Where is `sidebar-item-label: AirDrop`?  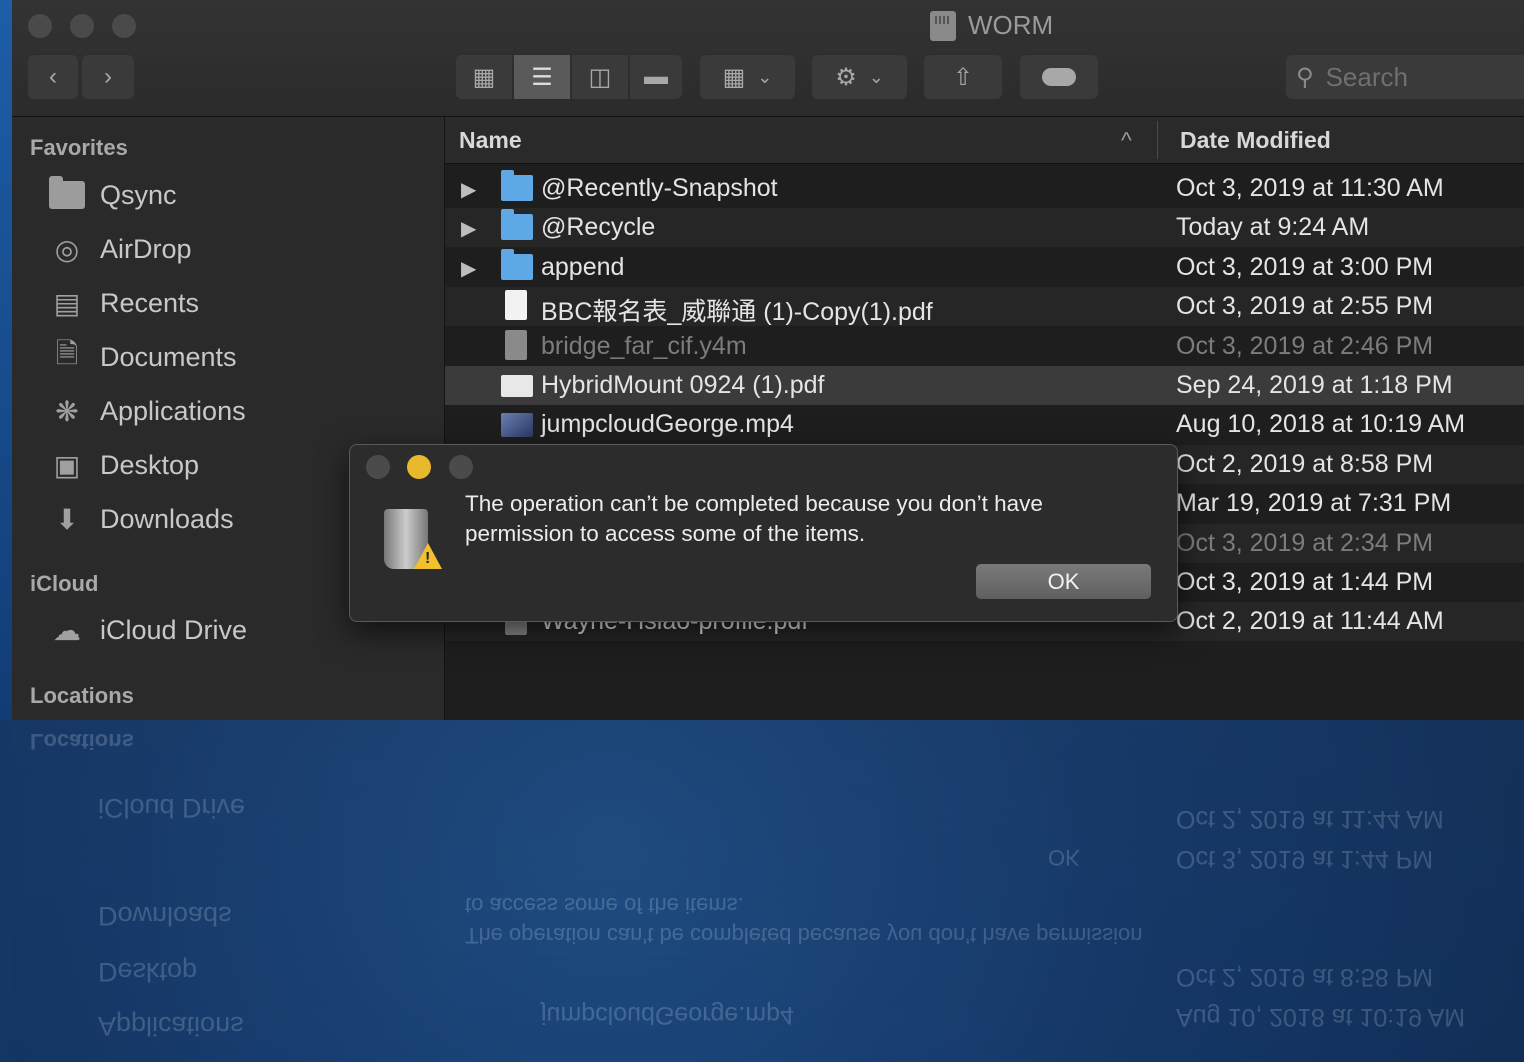 sidebar-item-label: AirDrop is located at coordinates (146, 248).